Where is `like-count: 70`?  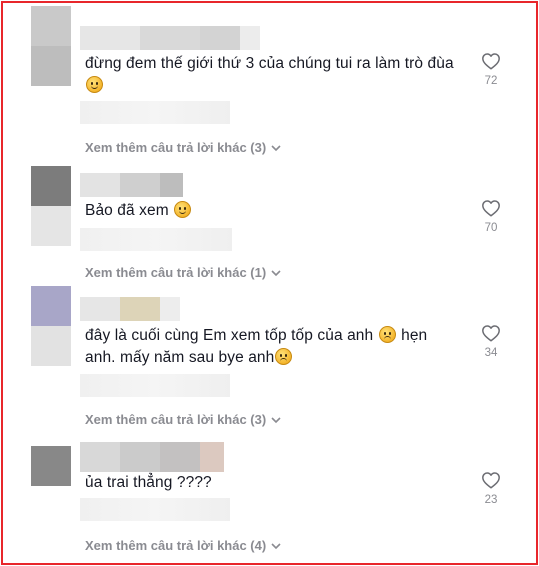
like-count: 70 is located at coordinates (491, 228).